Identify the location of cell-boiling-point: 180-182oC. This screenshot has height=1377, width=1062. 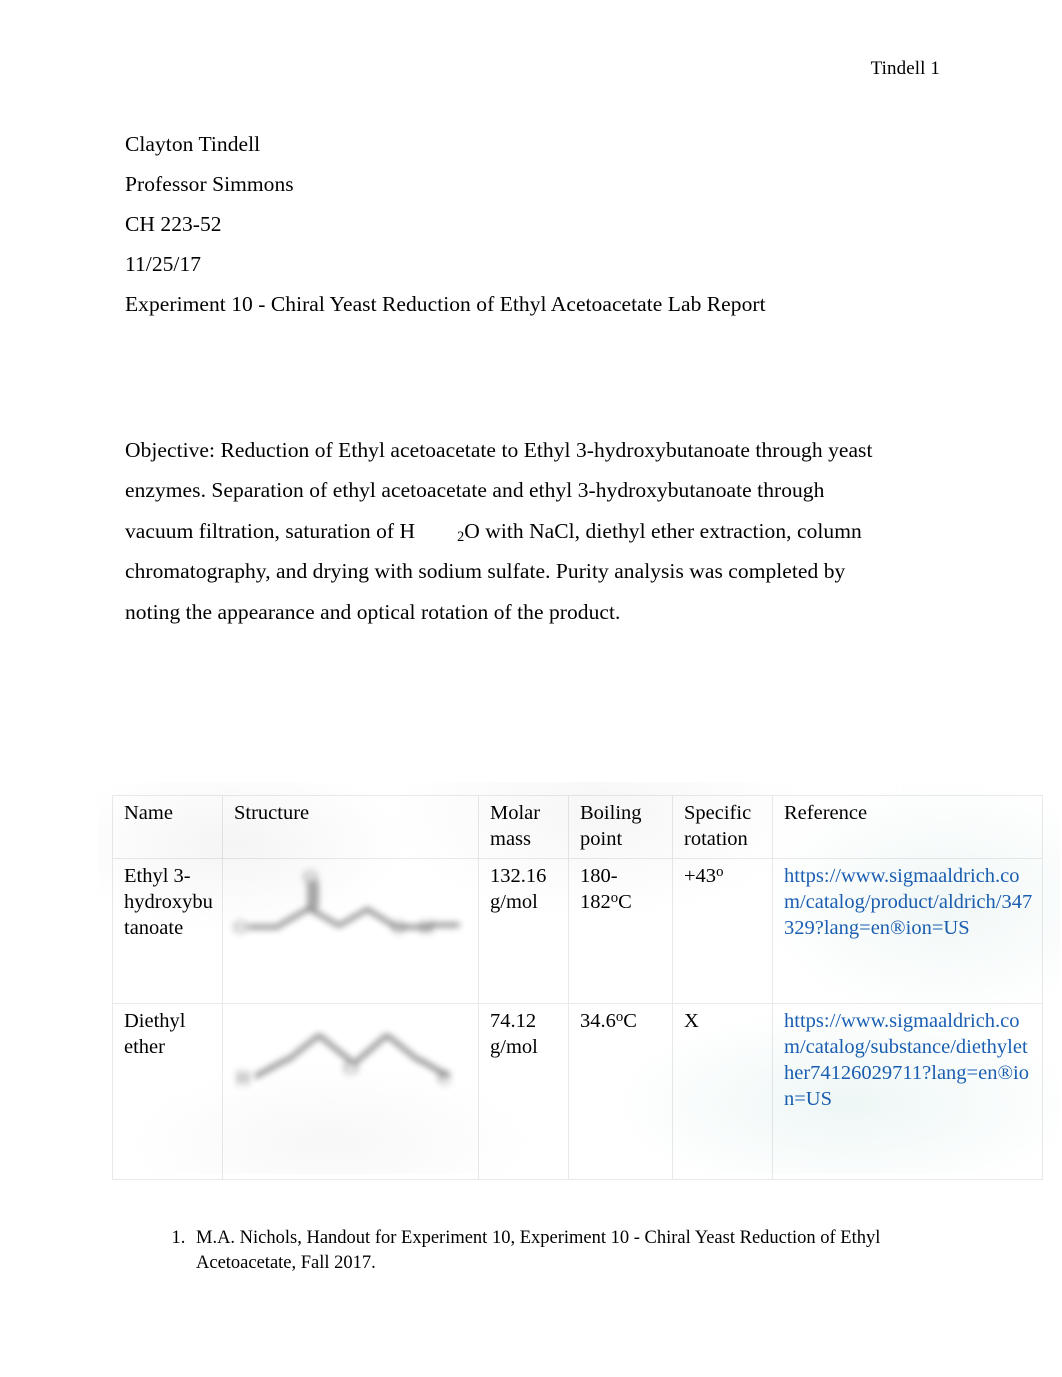
(620, 931).